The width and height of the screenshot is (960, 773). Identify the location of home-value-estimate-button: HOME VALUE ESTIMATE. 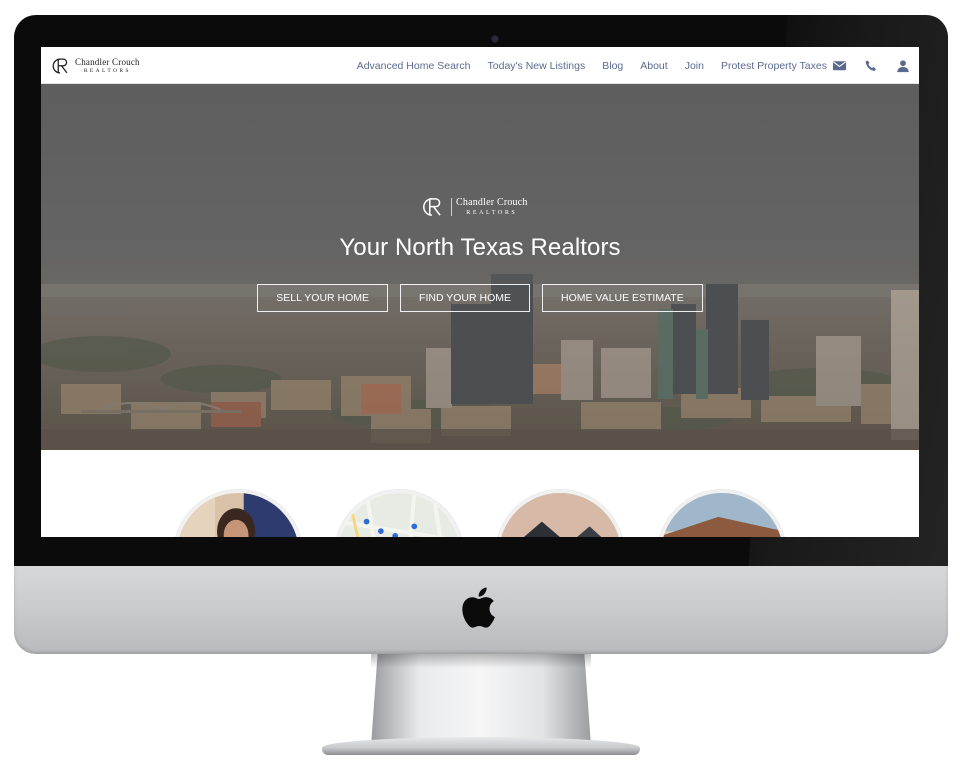
(622, 298).